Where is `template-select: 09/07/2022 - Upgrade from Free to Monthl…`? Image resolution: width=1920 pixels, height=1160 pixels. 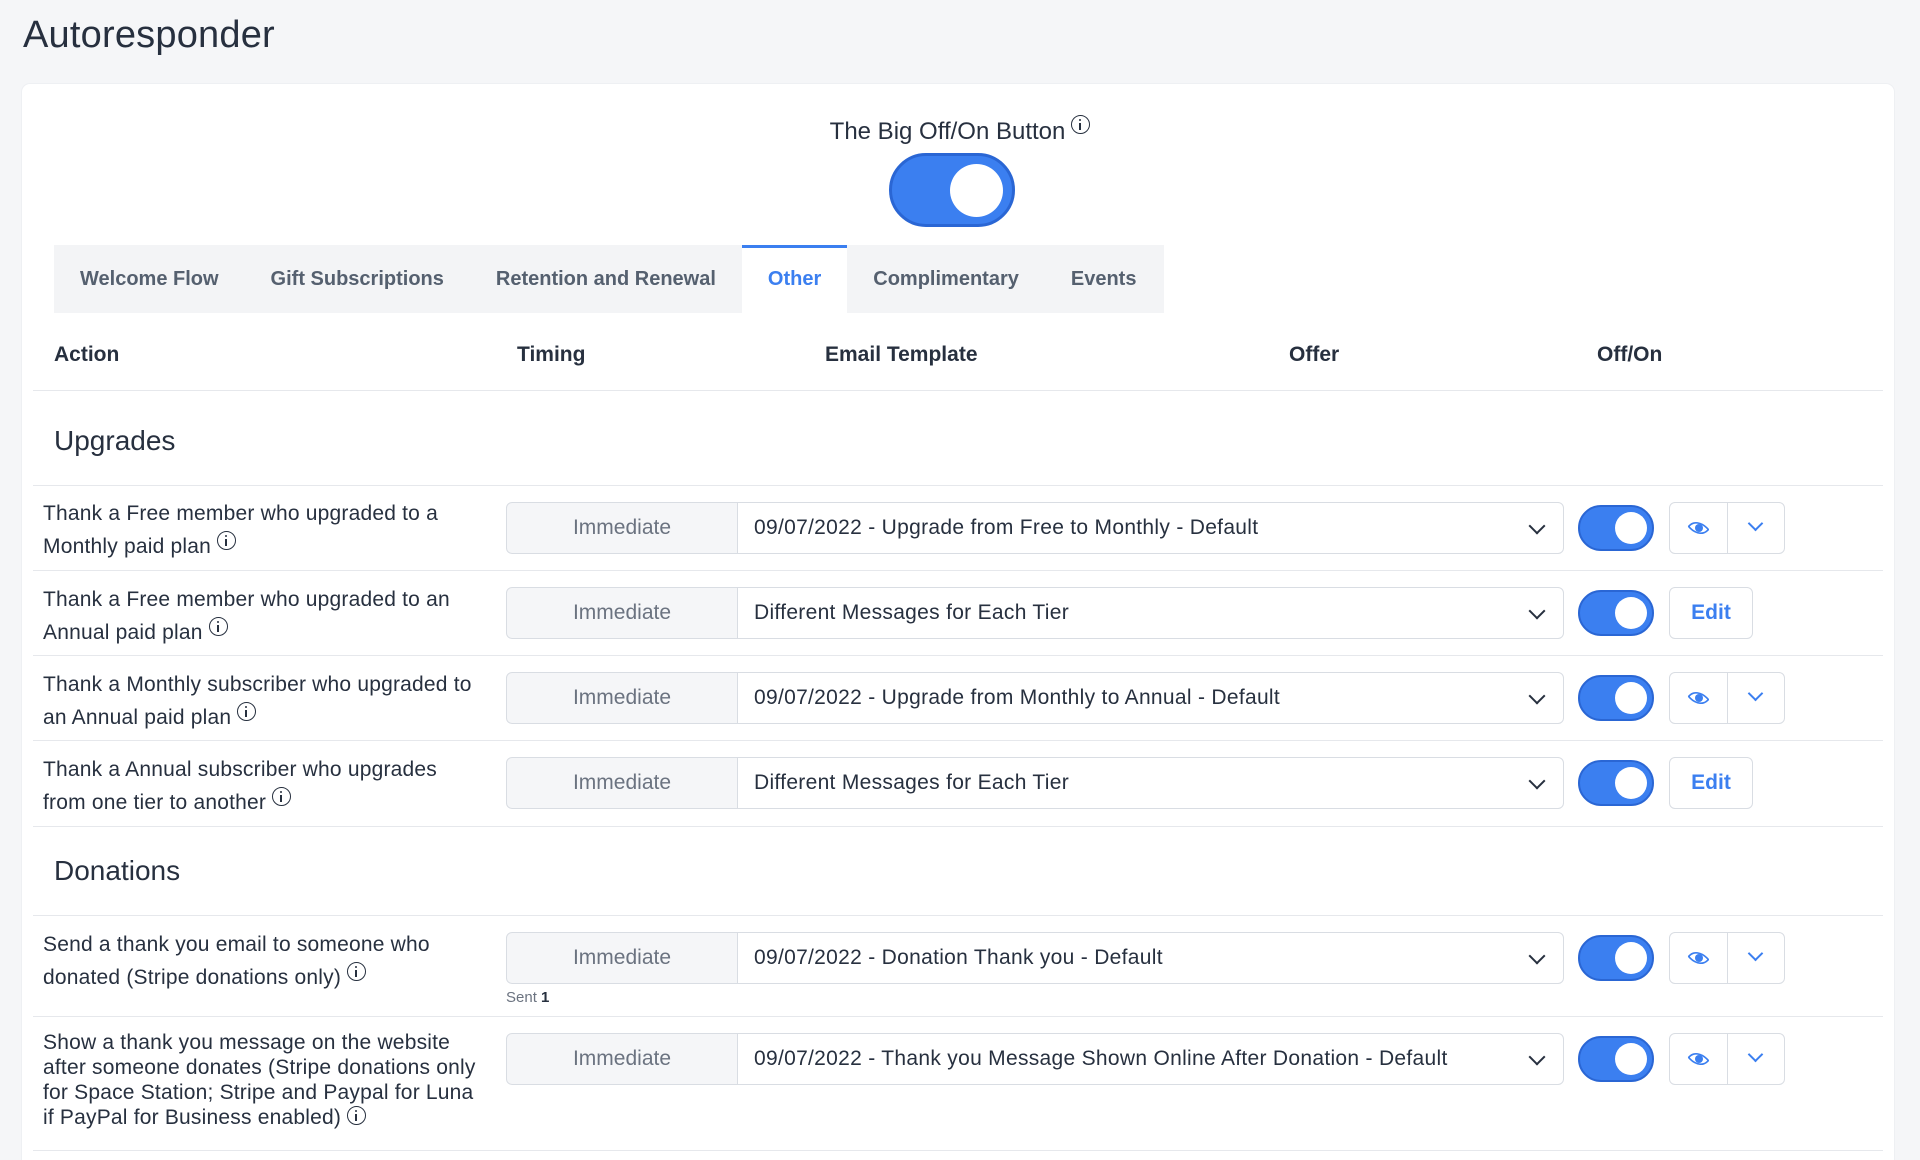
template-select: 09/07/2022 - Upgrade from Free to Monthl… is located at coordinates (1150, 528).